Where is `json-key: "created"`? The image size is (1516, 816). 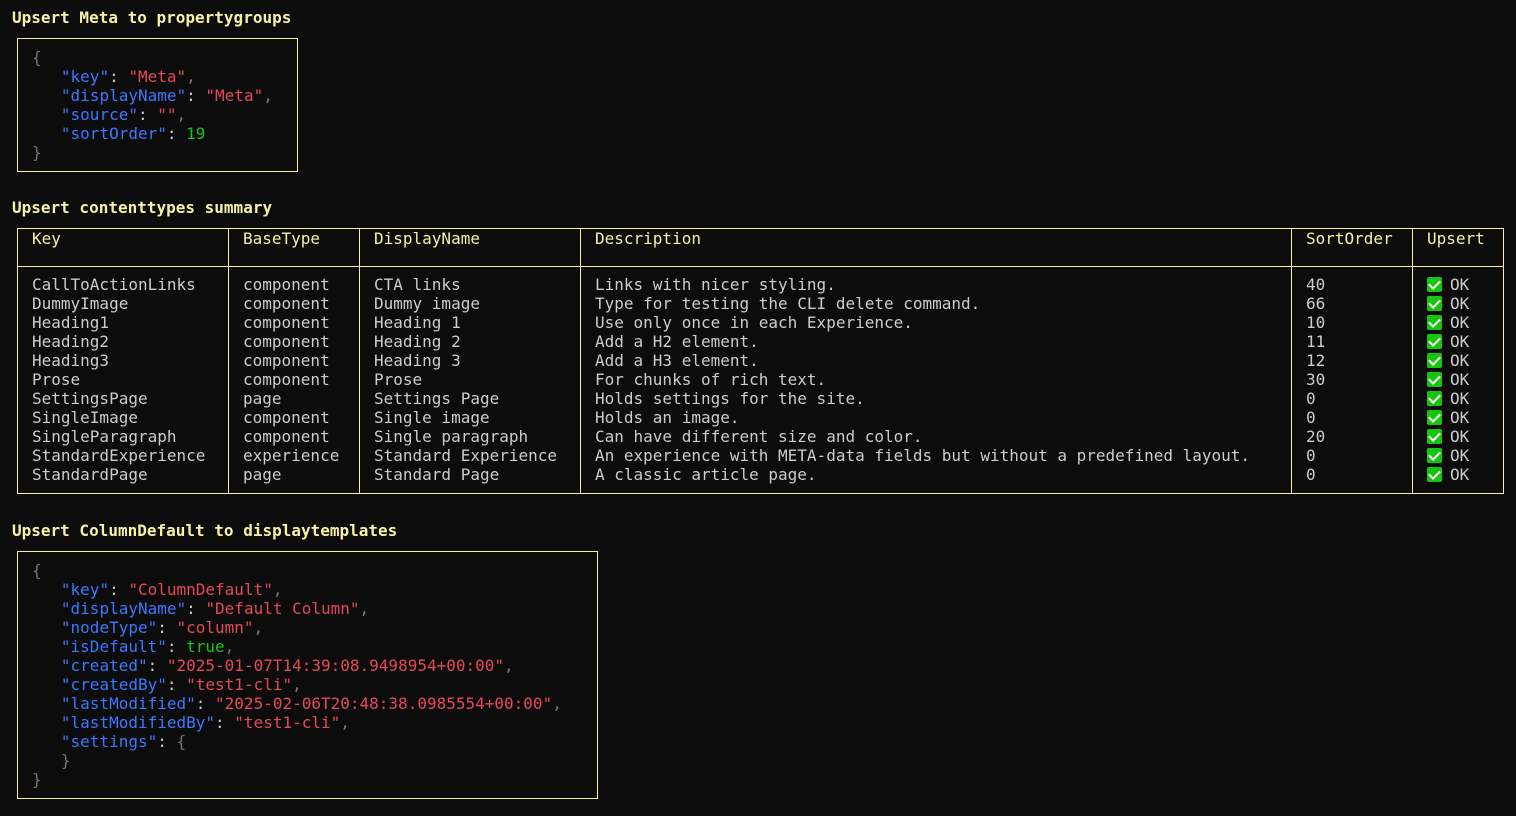
json-key: "created" is located at coordinates (104, 665).